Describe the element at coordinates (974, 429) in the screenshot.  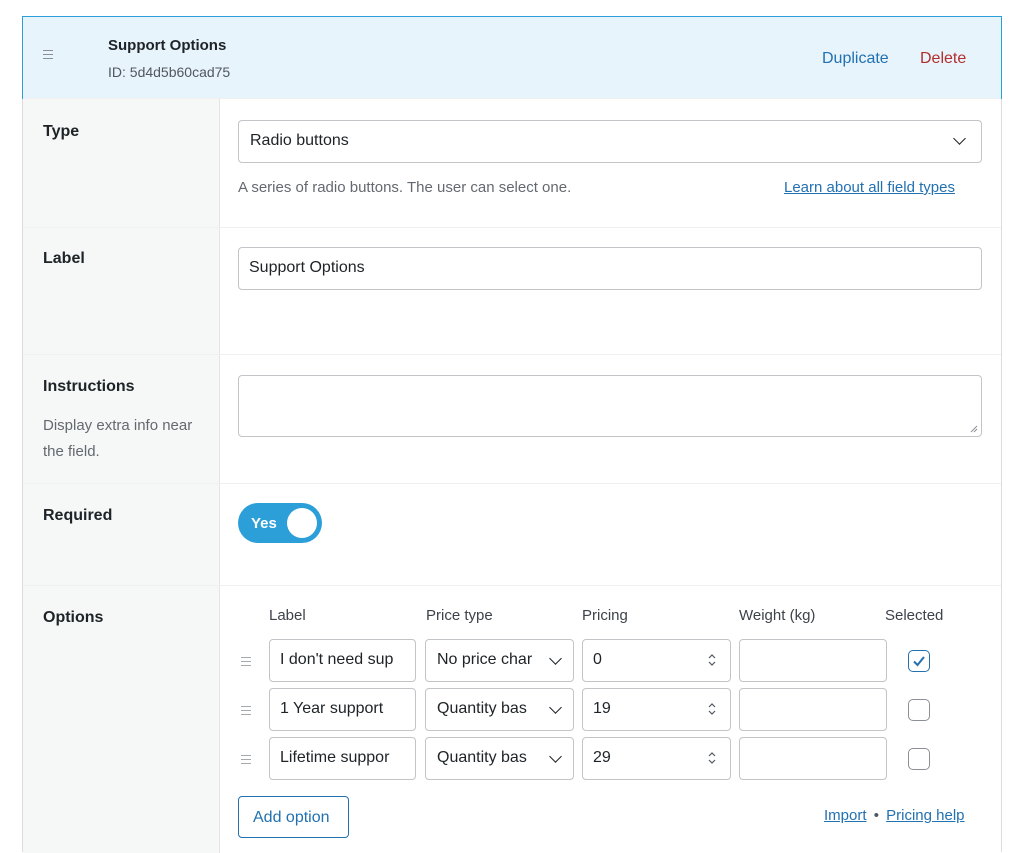
I see `resize-handle-icon` at that location.